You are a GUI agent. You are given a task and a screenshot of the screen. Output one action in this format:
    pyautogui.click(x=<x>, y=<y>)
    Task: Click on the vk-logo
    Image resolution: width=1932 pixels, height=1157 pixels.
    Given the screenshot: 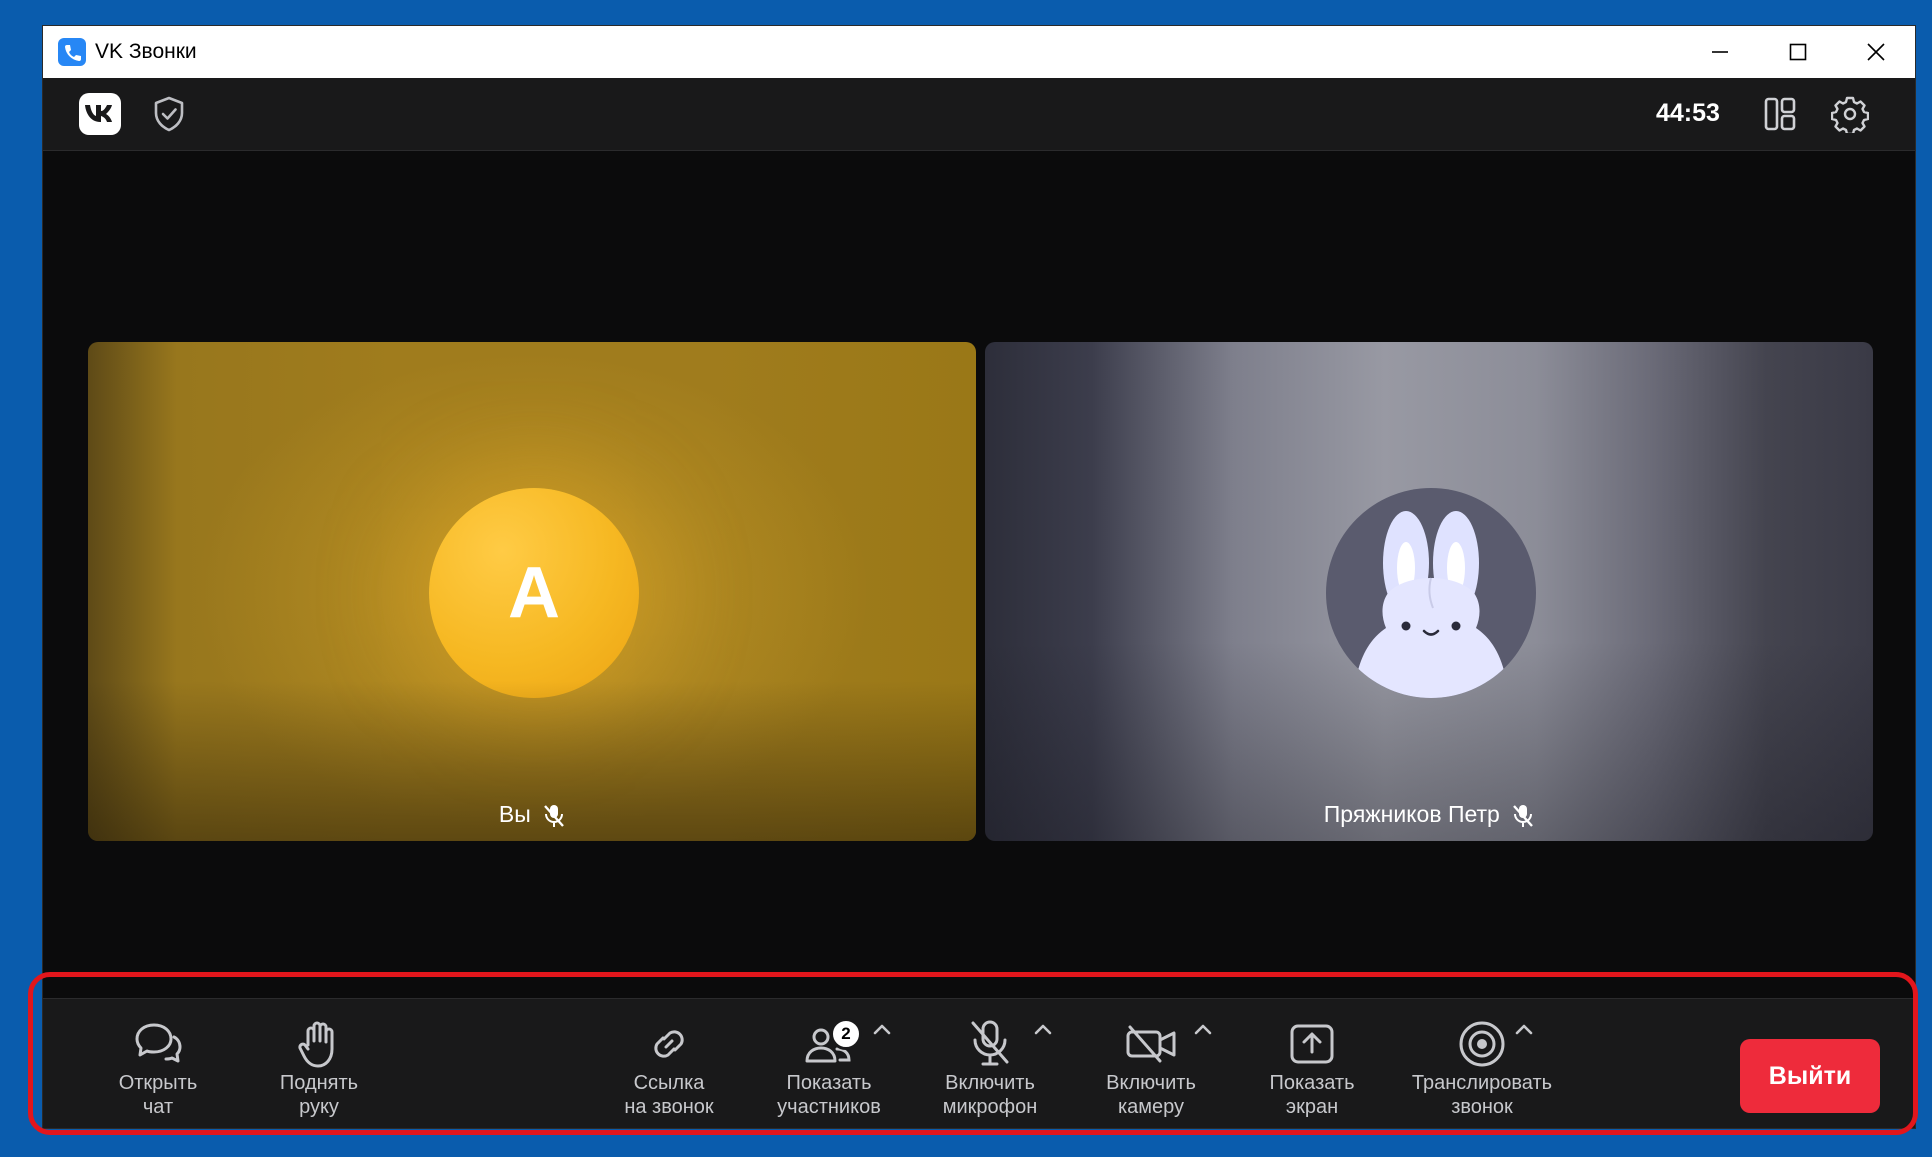 What is the action you would take?
    pyautogui.click(x=100, y=114)
    